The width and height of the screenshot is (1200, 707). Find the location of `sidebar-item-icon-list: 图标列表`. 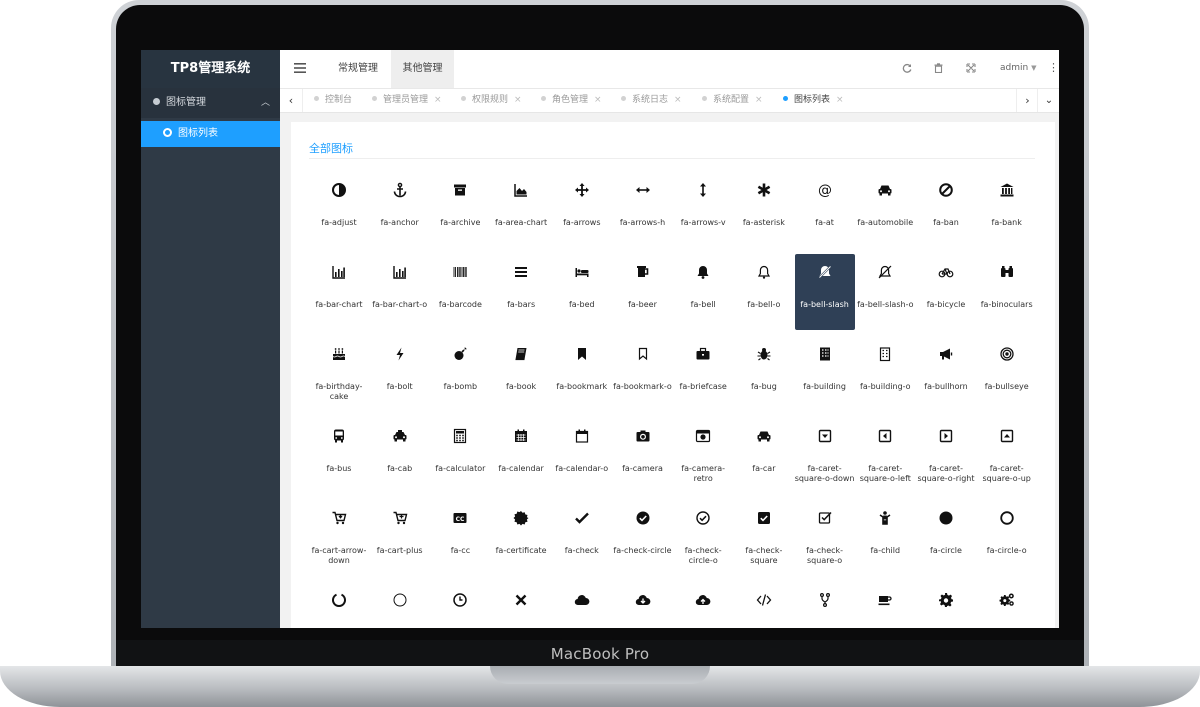

sidebar-item-icon-list: 图标列表 is located at coordinates (210, 134).